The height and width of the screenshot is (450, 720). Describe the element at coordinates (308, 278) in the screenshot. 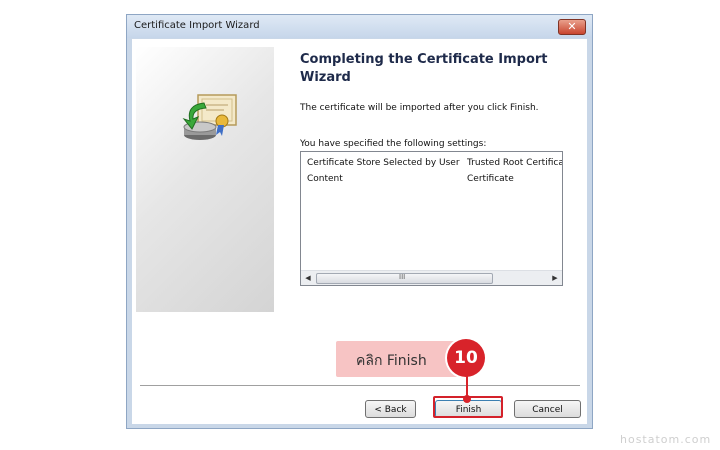

I see `scroll-left-icon: ◀` at that location.